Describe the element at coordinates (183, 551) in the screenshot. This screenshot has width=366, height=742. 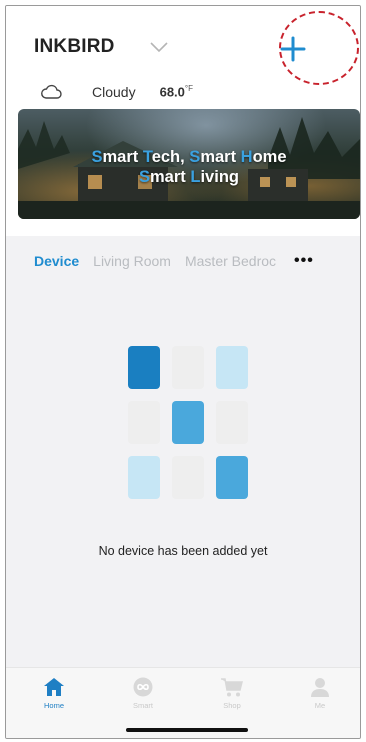
I see `empty-state-message: No device has been added yet` at that location.